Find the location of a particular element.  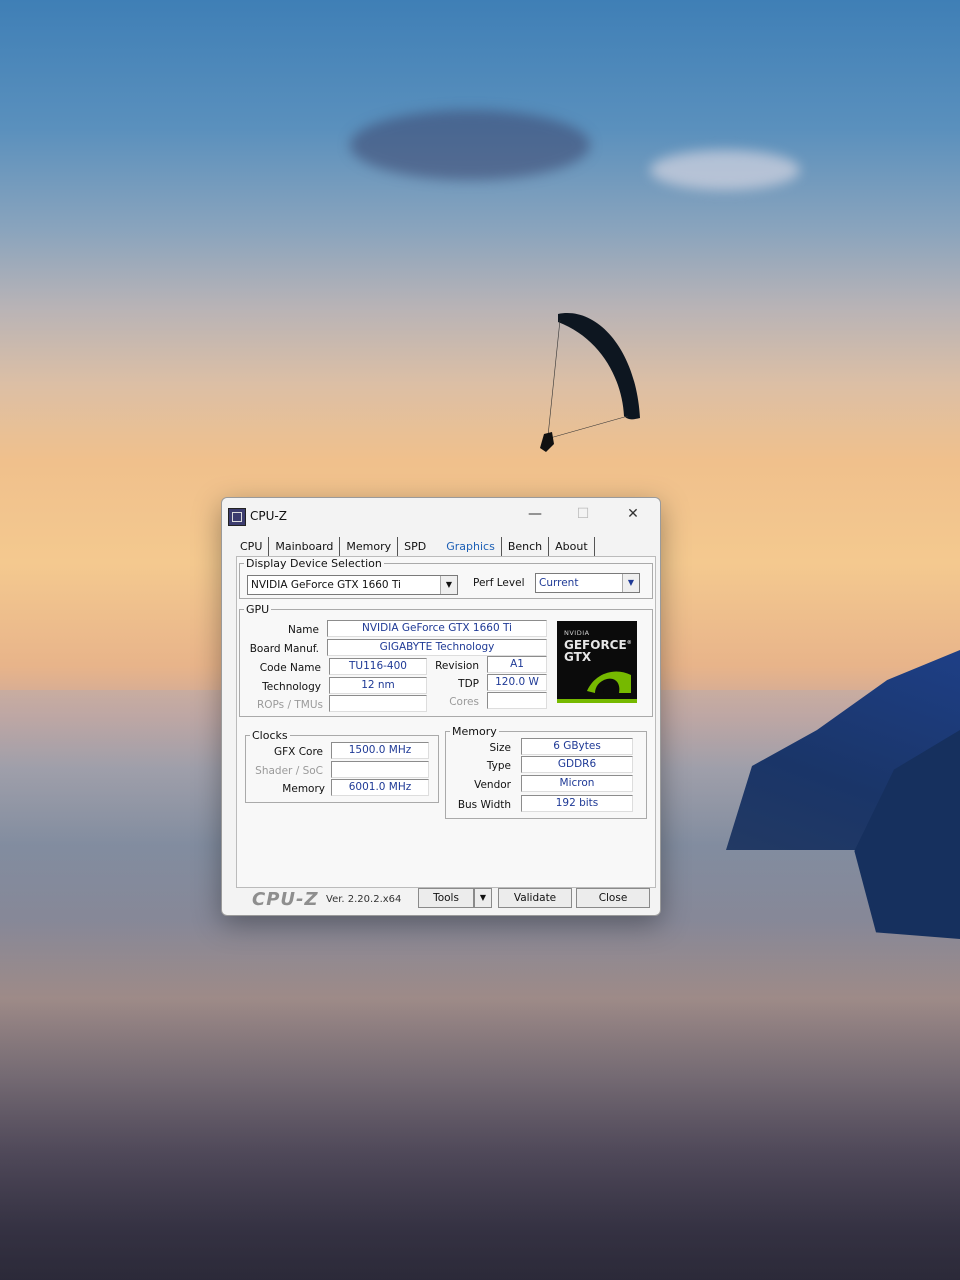

cores-label: Cores is located at coordinates (464, 702).